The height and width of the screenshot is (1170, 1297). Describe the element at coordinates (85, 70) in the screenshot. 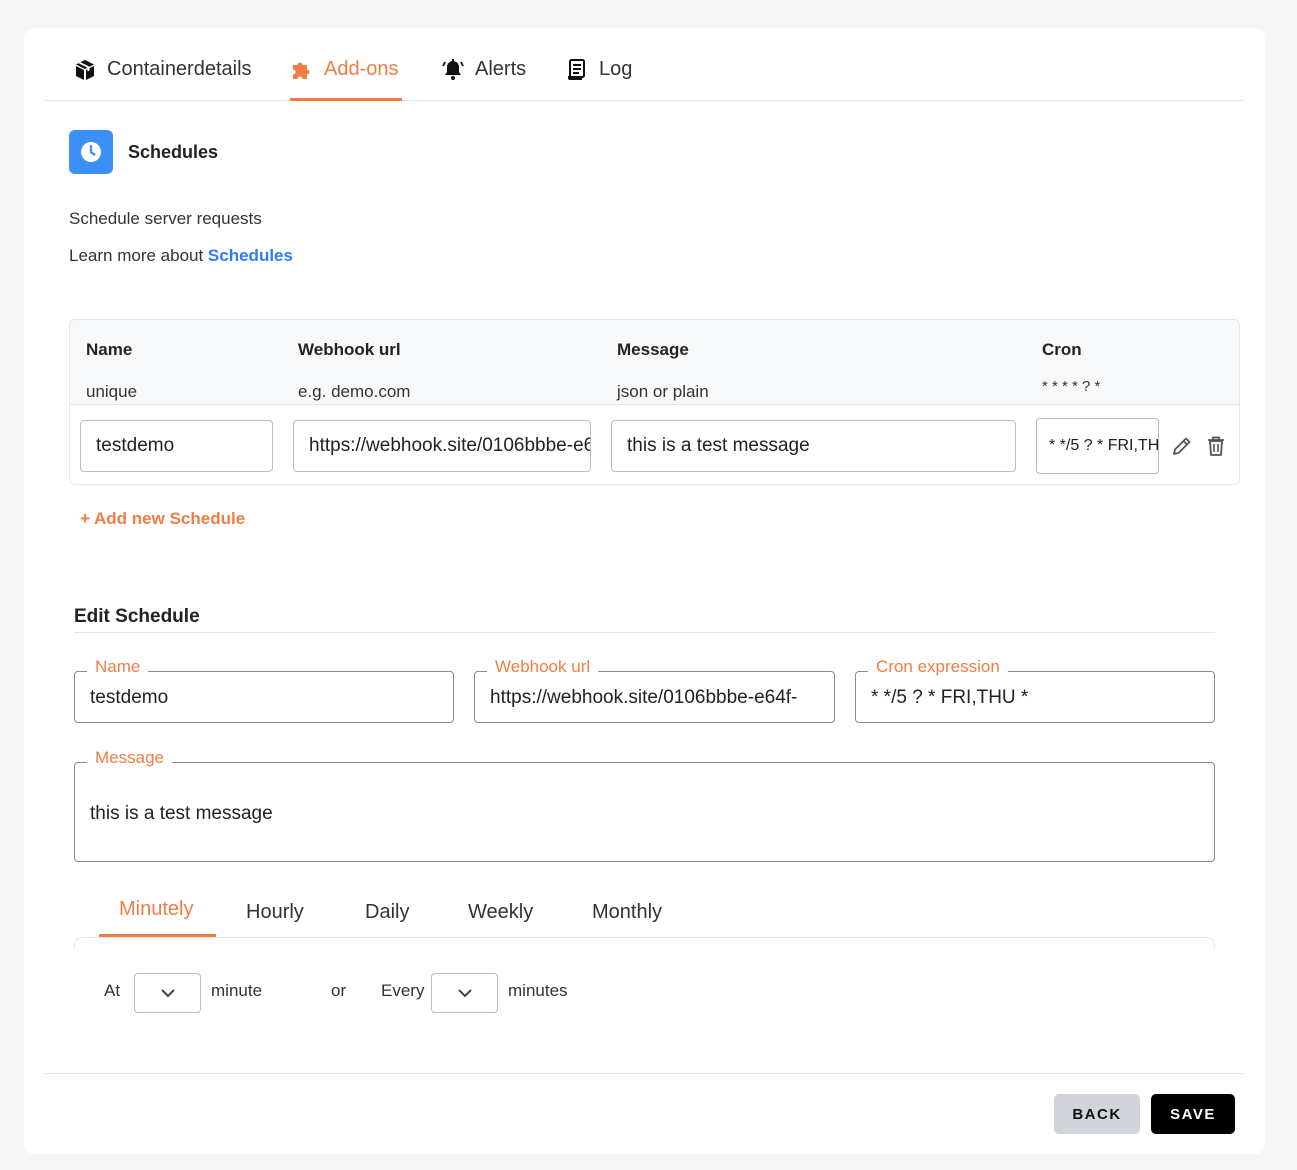

I see `box-icon` at that location.